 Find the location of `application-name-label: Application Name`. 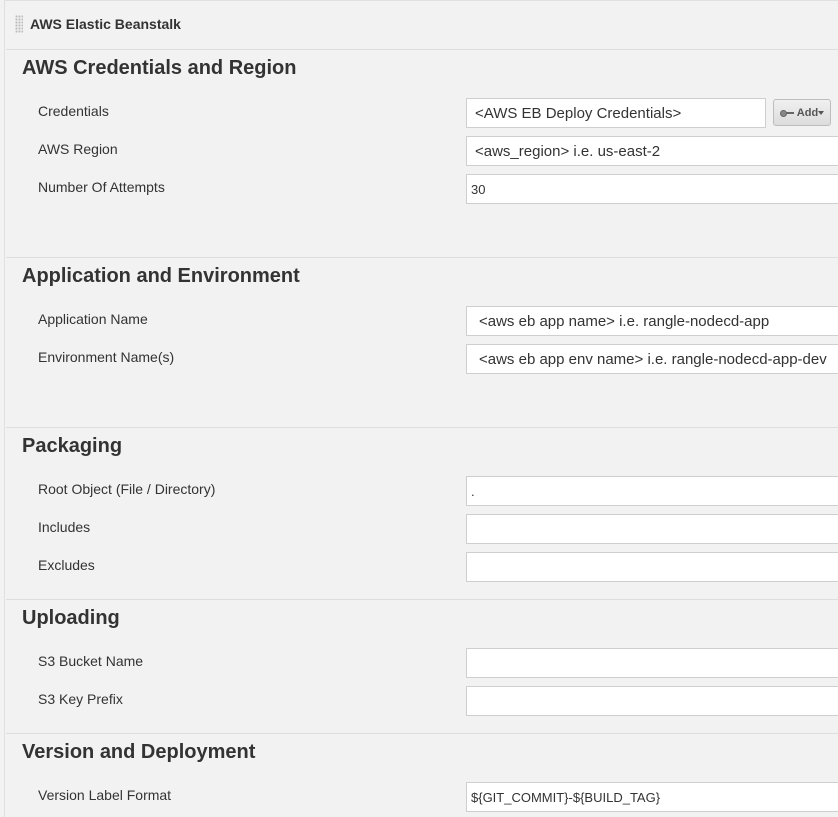

application-name-label: Application Name is located at coordinates (93, 319).